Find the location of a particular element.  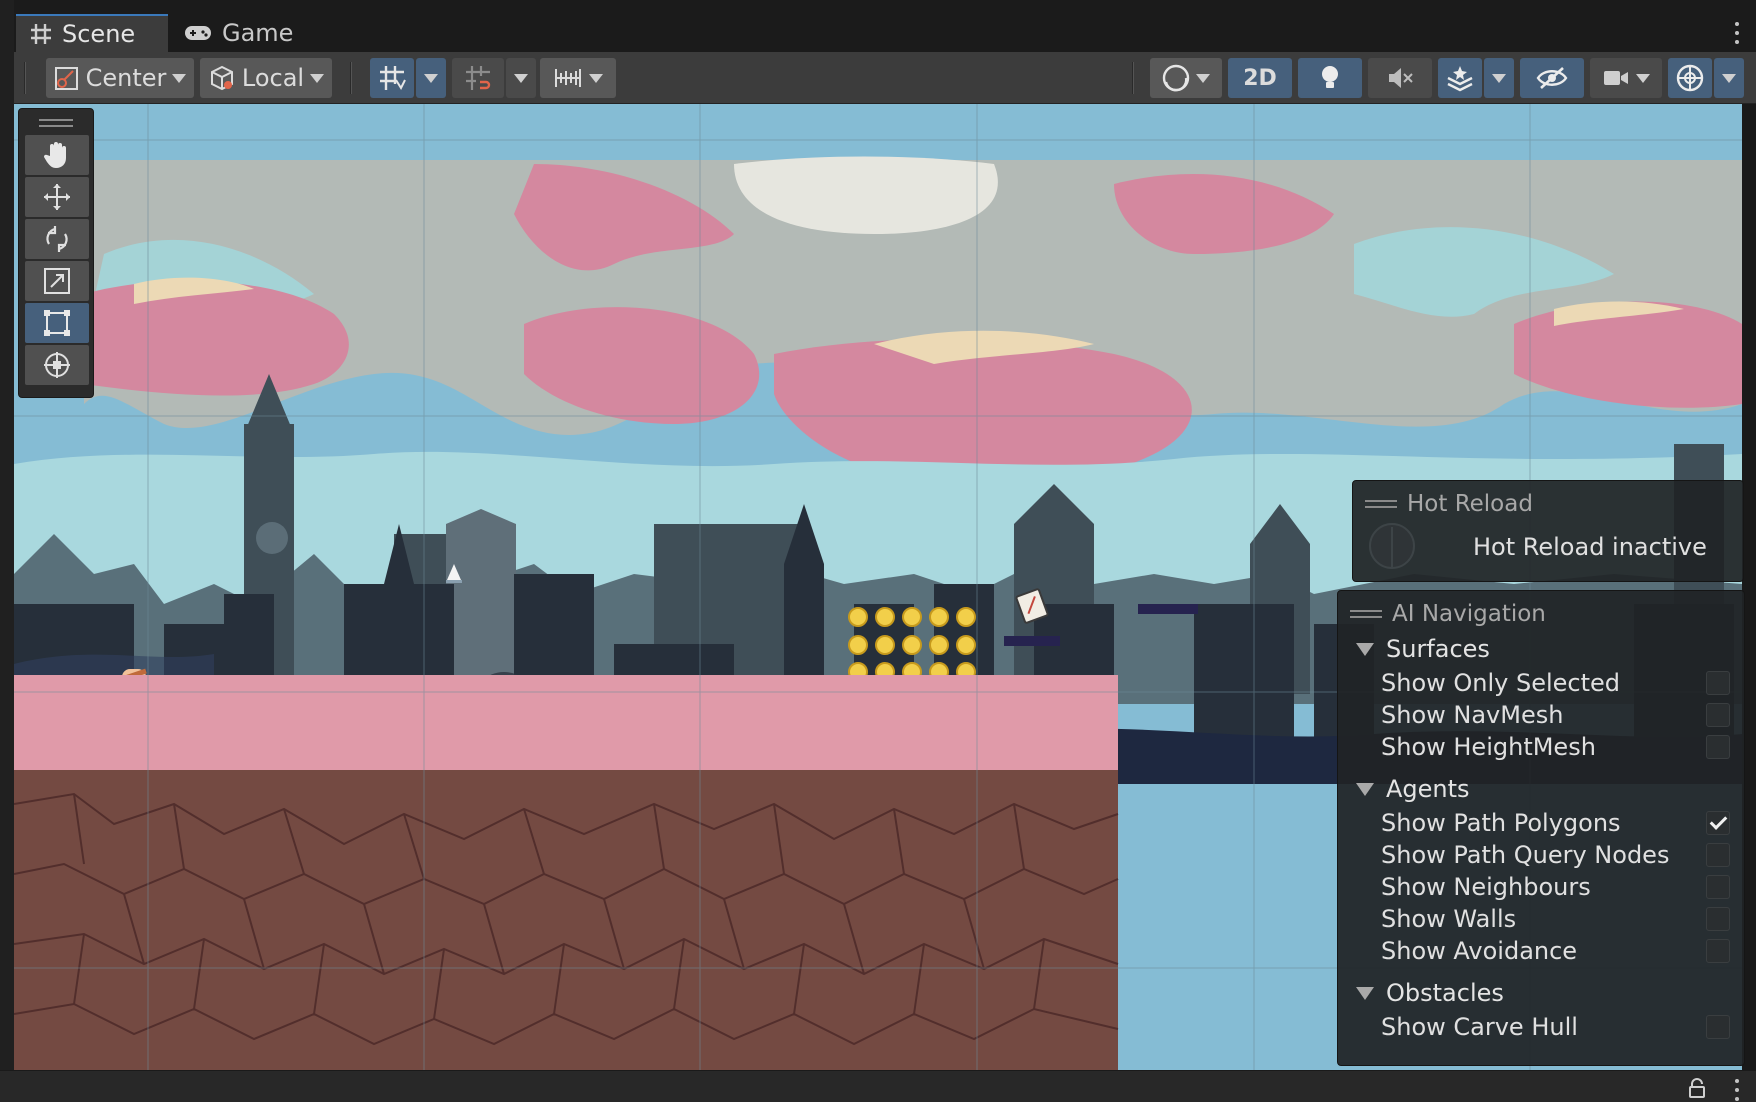

scene-toolbar: Center Local 2D is located at coordinates (885, 78).